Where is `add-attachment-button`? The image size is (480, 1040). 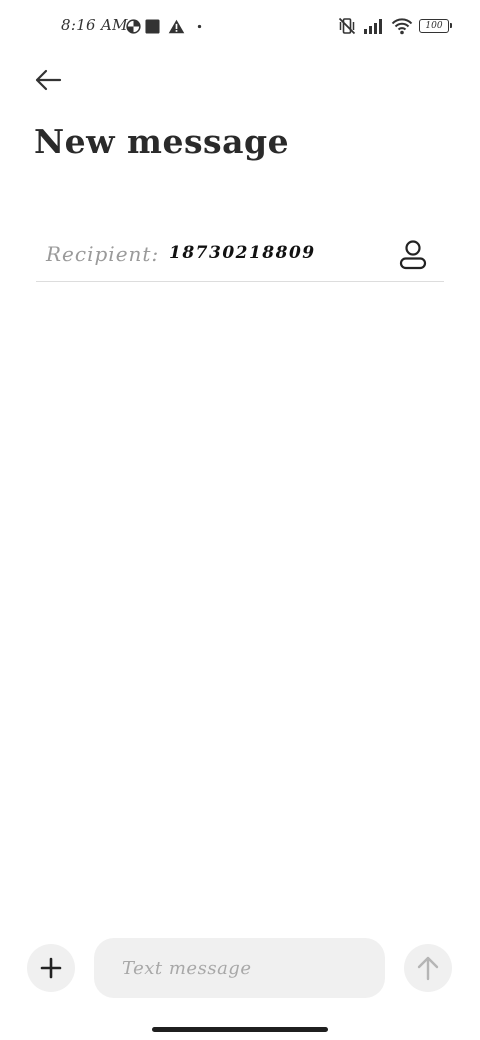 add-attachment-button is located at coordinates (51, 968).